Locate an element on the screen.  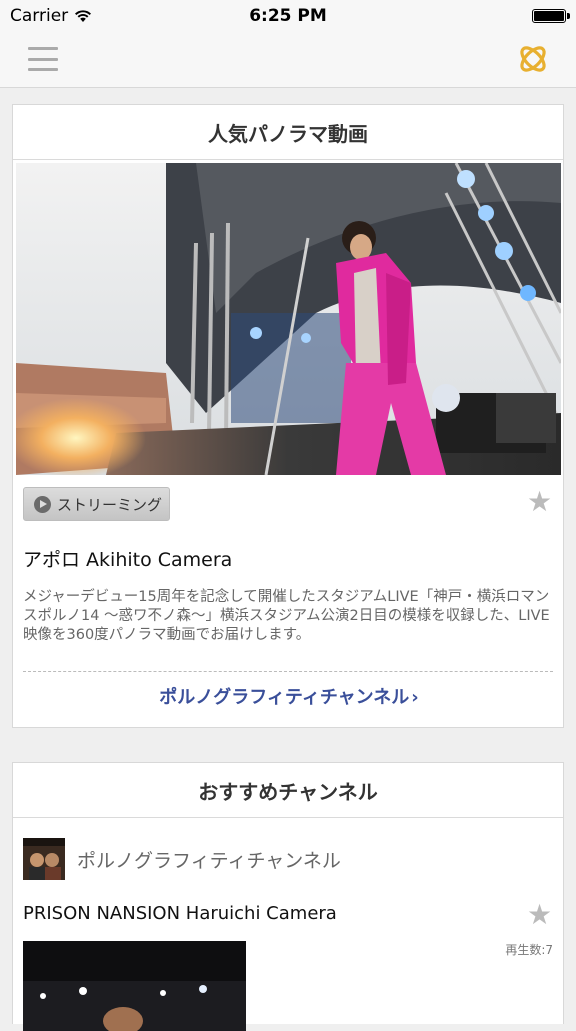
divider is located at coordinates (288, 671).